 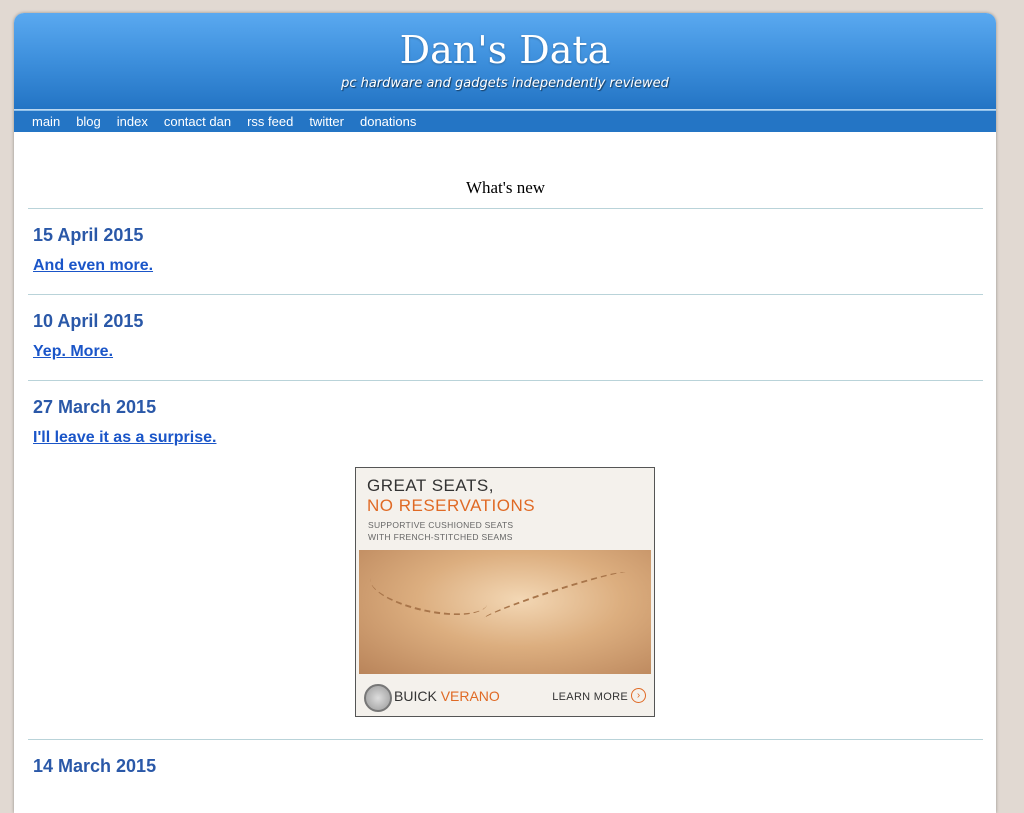 What do you see at coordinates (451, 505) in the screenshot?
I see `ad-headline-accent: NO RESERVATIONS` at bounding box center [451, 505].